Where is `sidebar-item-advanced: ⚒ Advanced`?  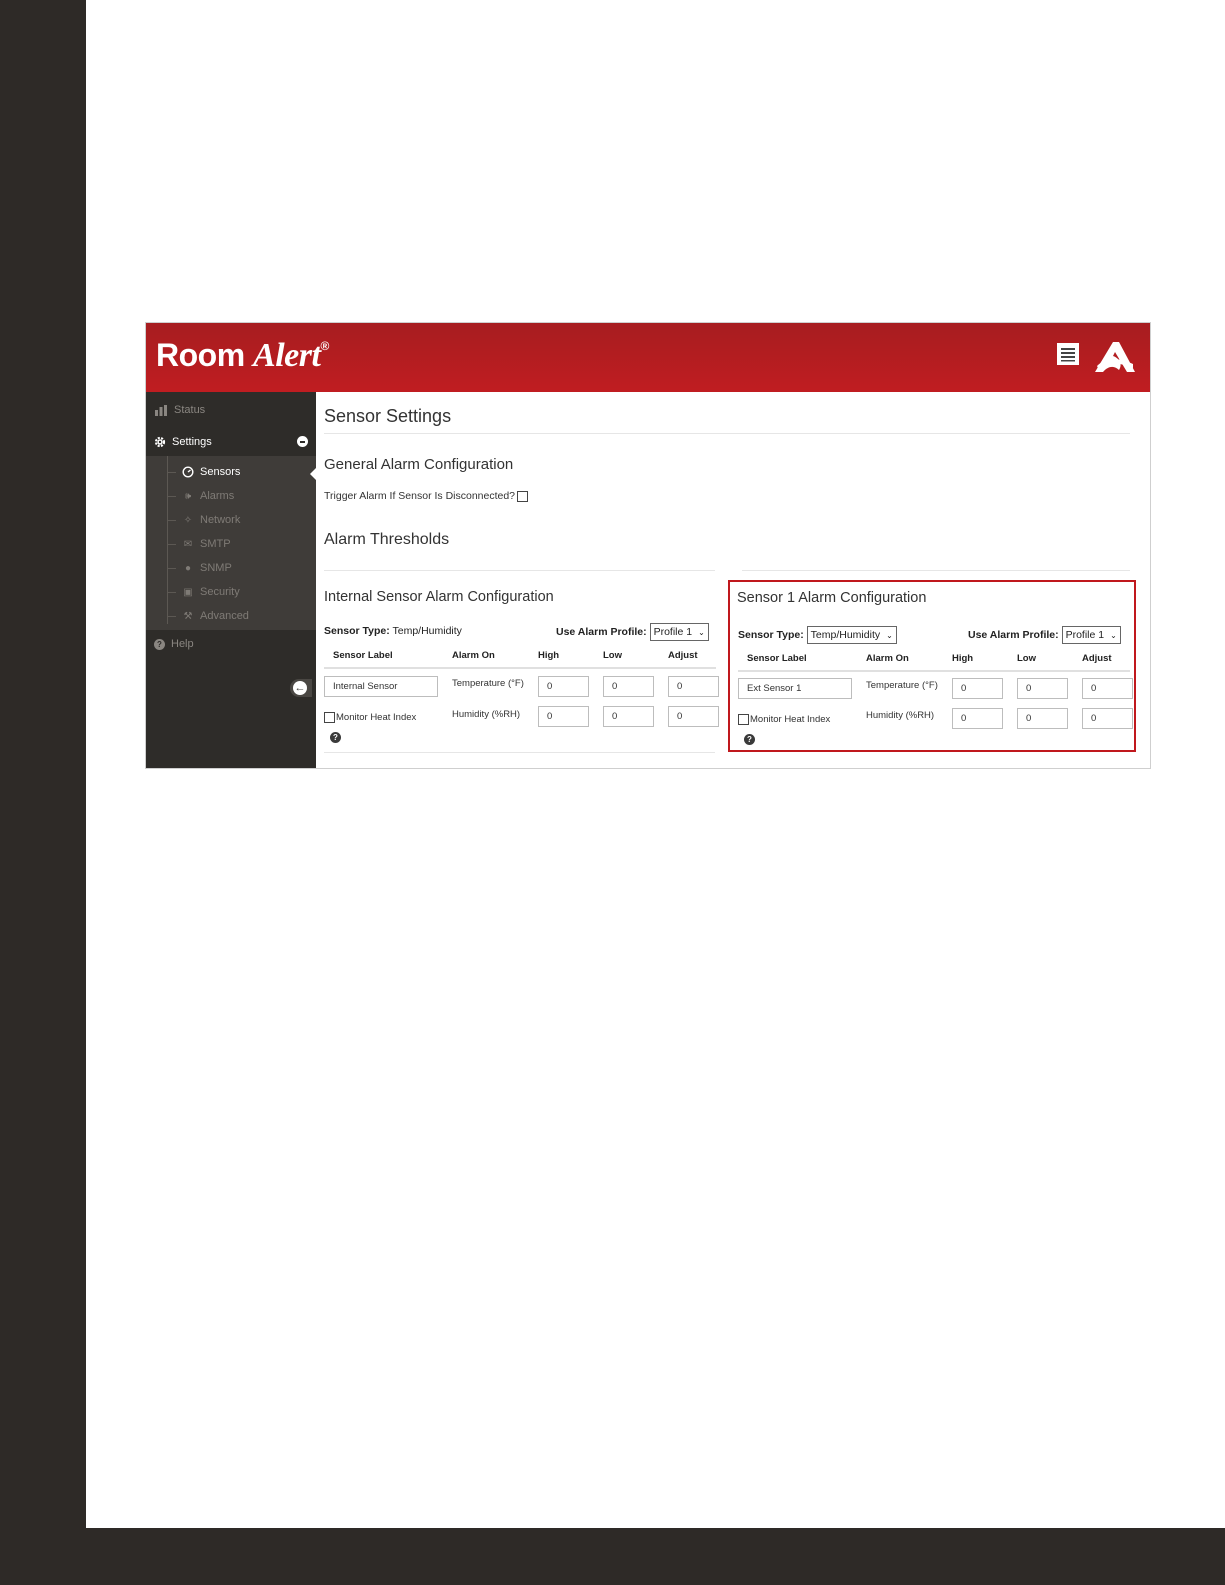
sidebar-item-advanced: ⚒ Advanced is located at coordinates (208, 616).